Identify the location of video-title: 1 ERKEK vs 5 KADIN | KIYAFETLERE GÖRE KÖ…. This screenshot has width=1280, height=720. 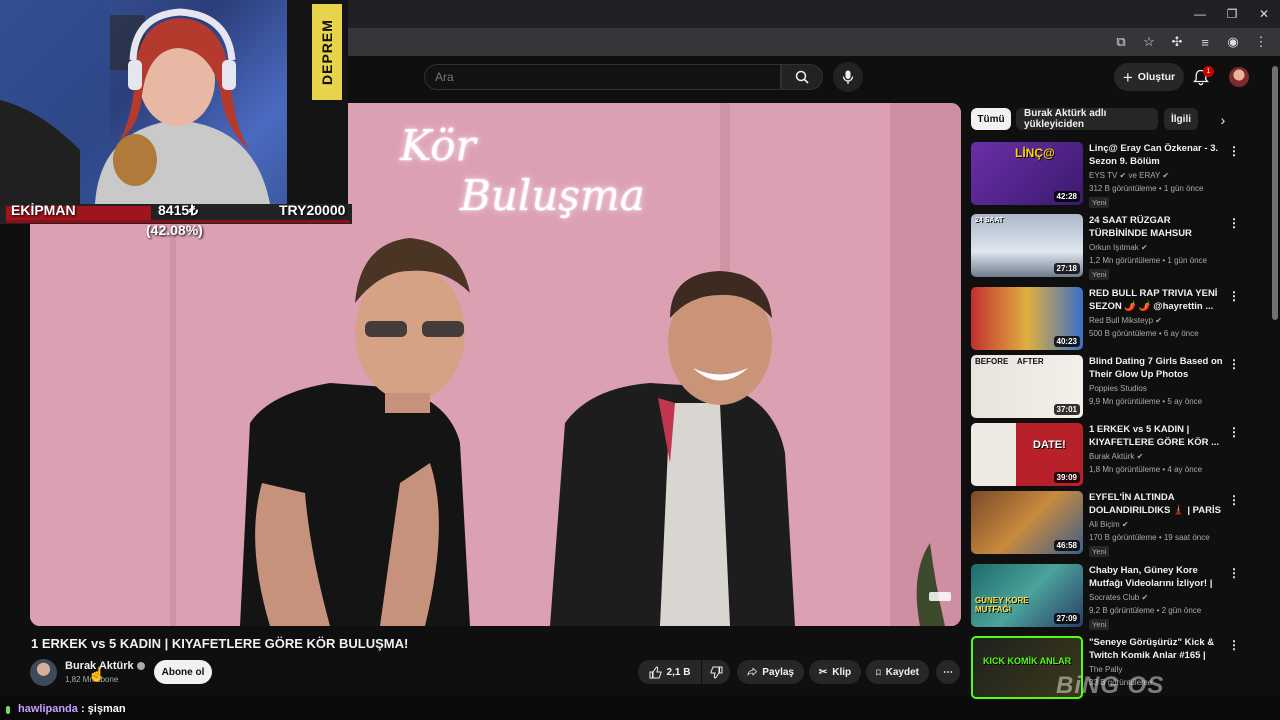
(220, 643).